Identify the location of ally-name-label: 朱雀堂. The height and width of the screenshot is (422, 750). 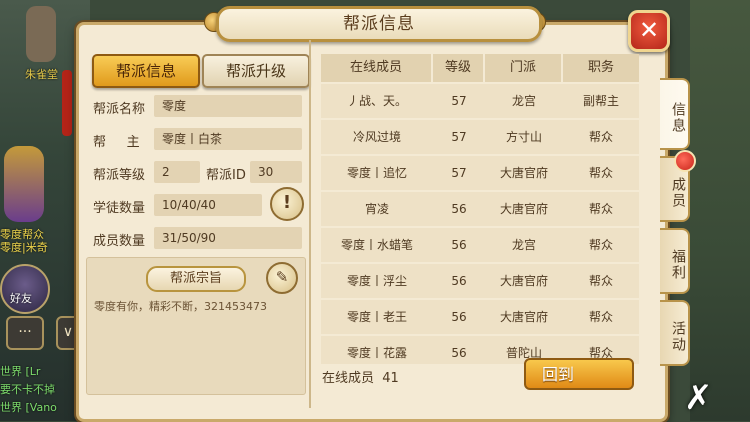
(41, 74).